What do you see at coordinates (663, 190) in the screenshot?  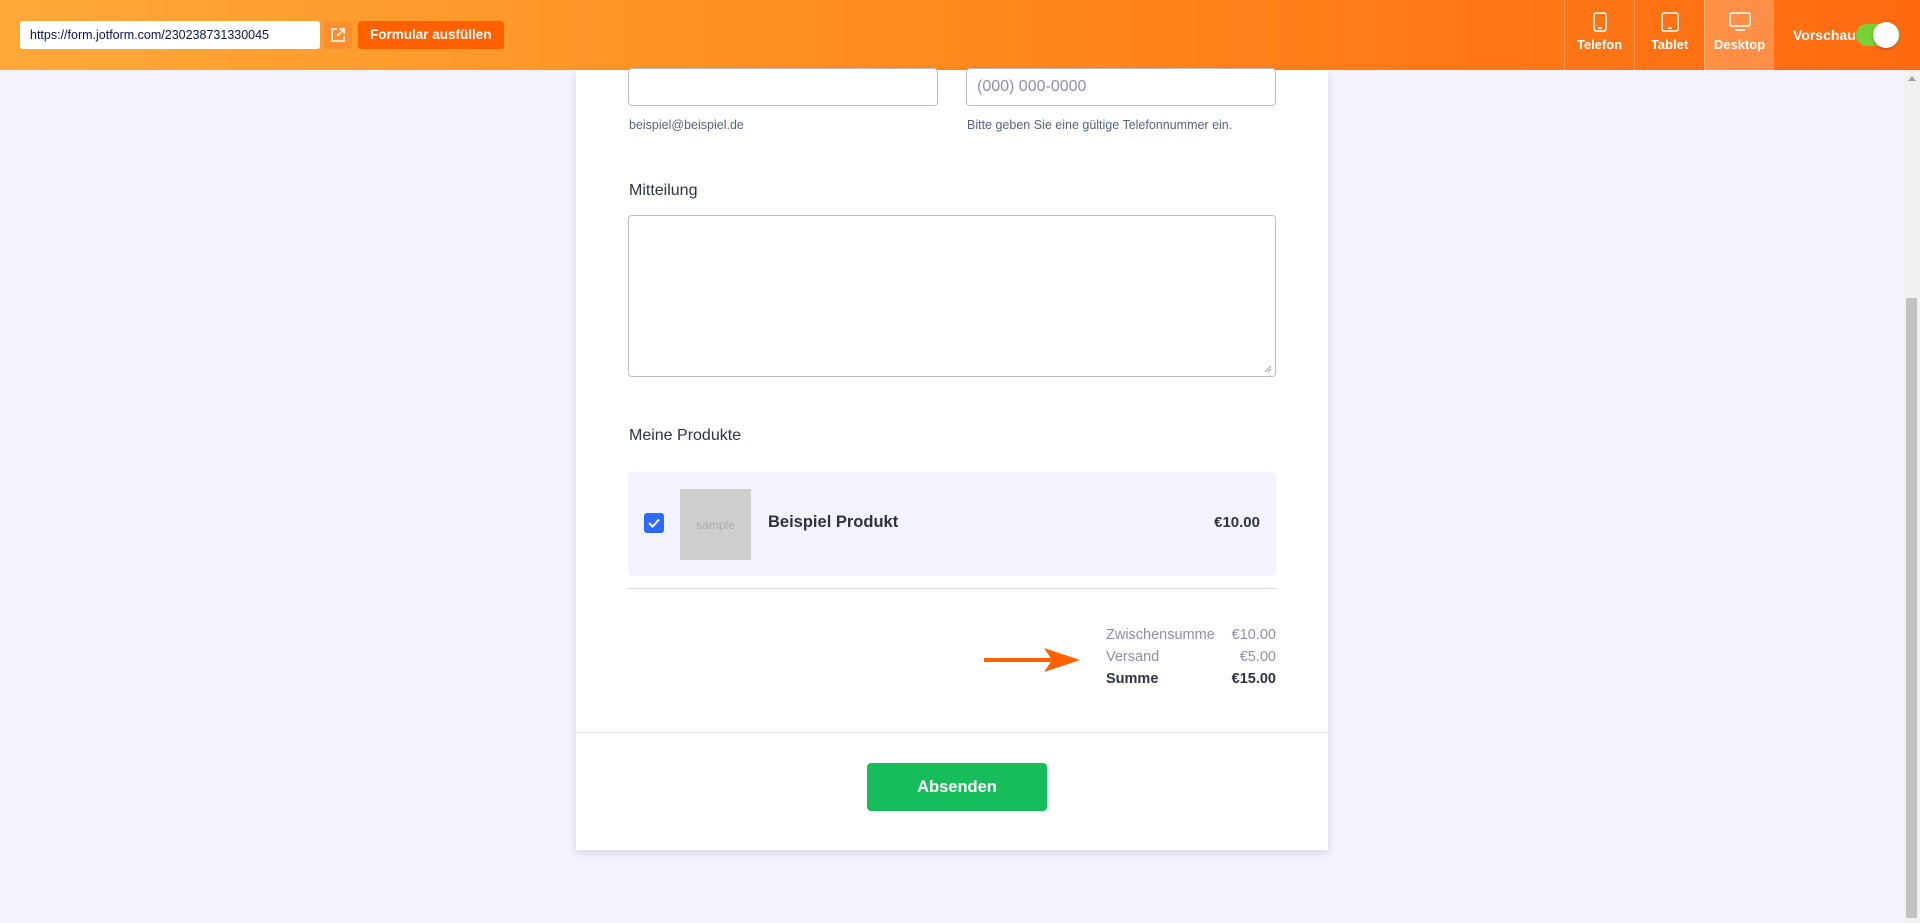 I see `message-label: Mitteilung` at bounding box center [663, 190].